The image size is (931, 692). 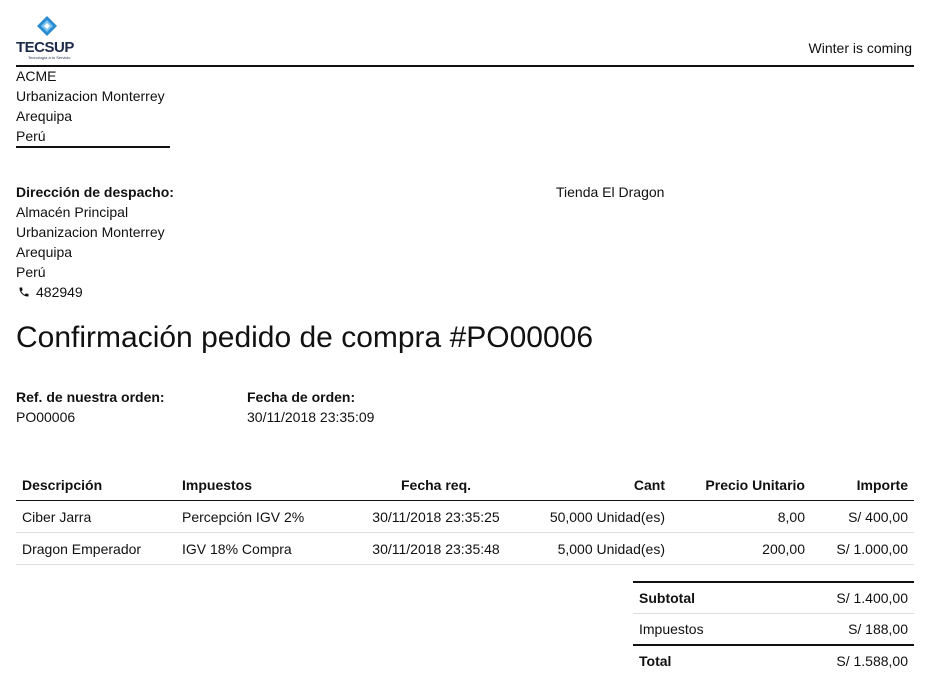 I want to click on cell-taxes: IGV 18% Compra, so click(x=261, y=548).